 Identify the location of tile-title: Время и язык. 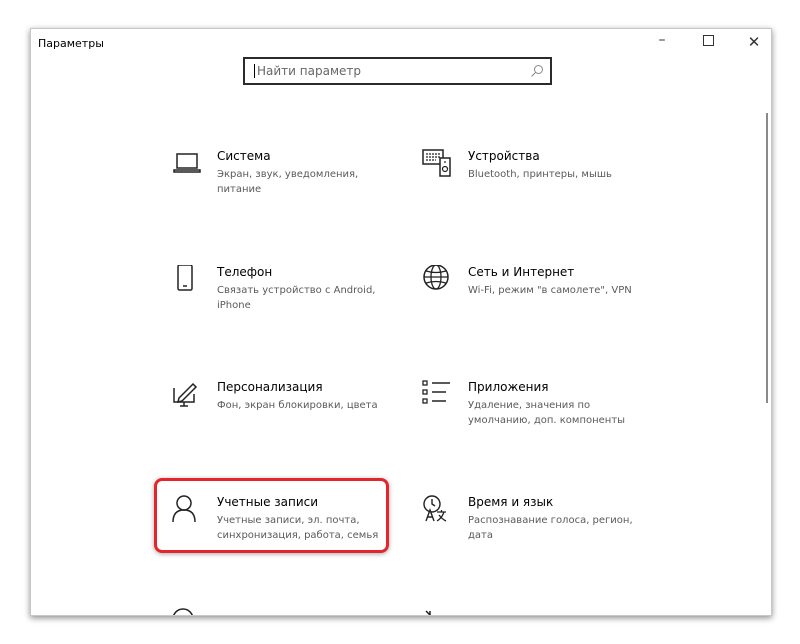
(511, 502).